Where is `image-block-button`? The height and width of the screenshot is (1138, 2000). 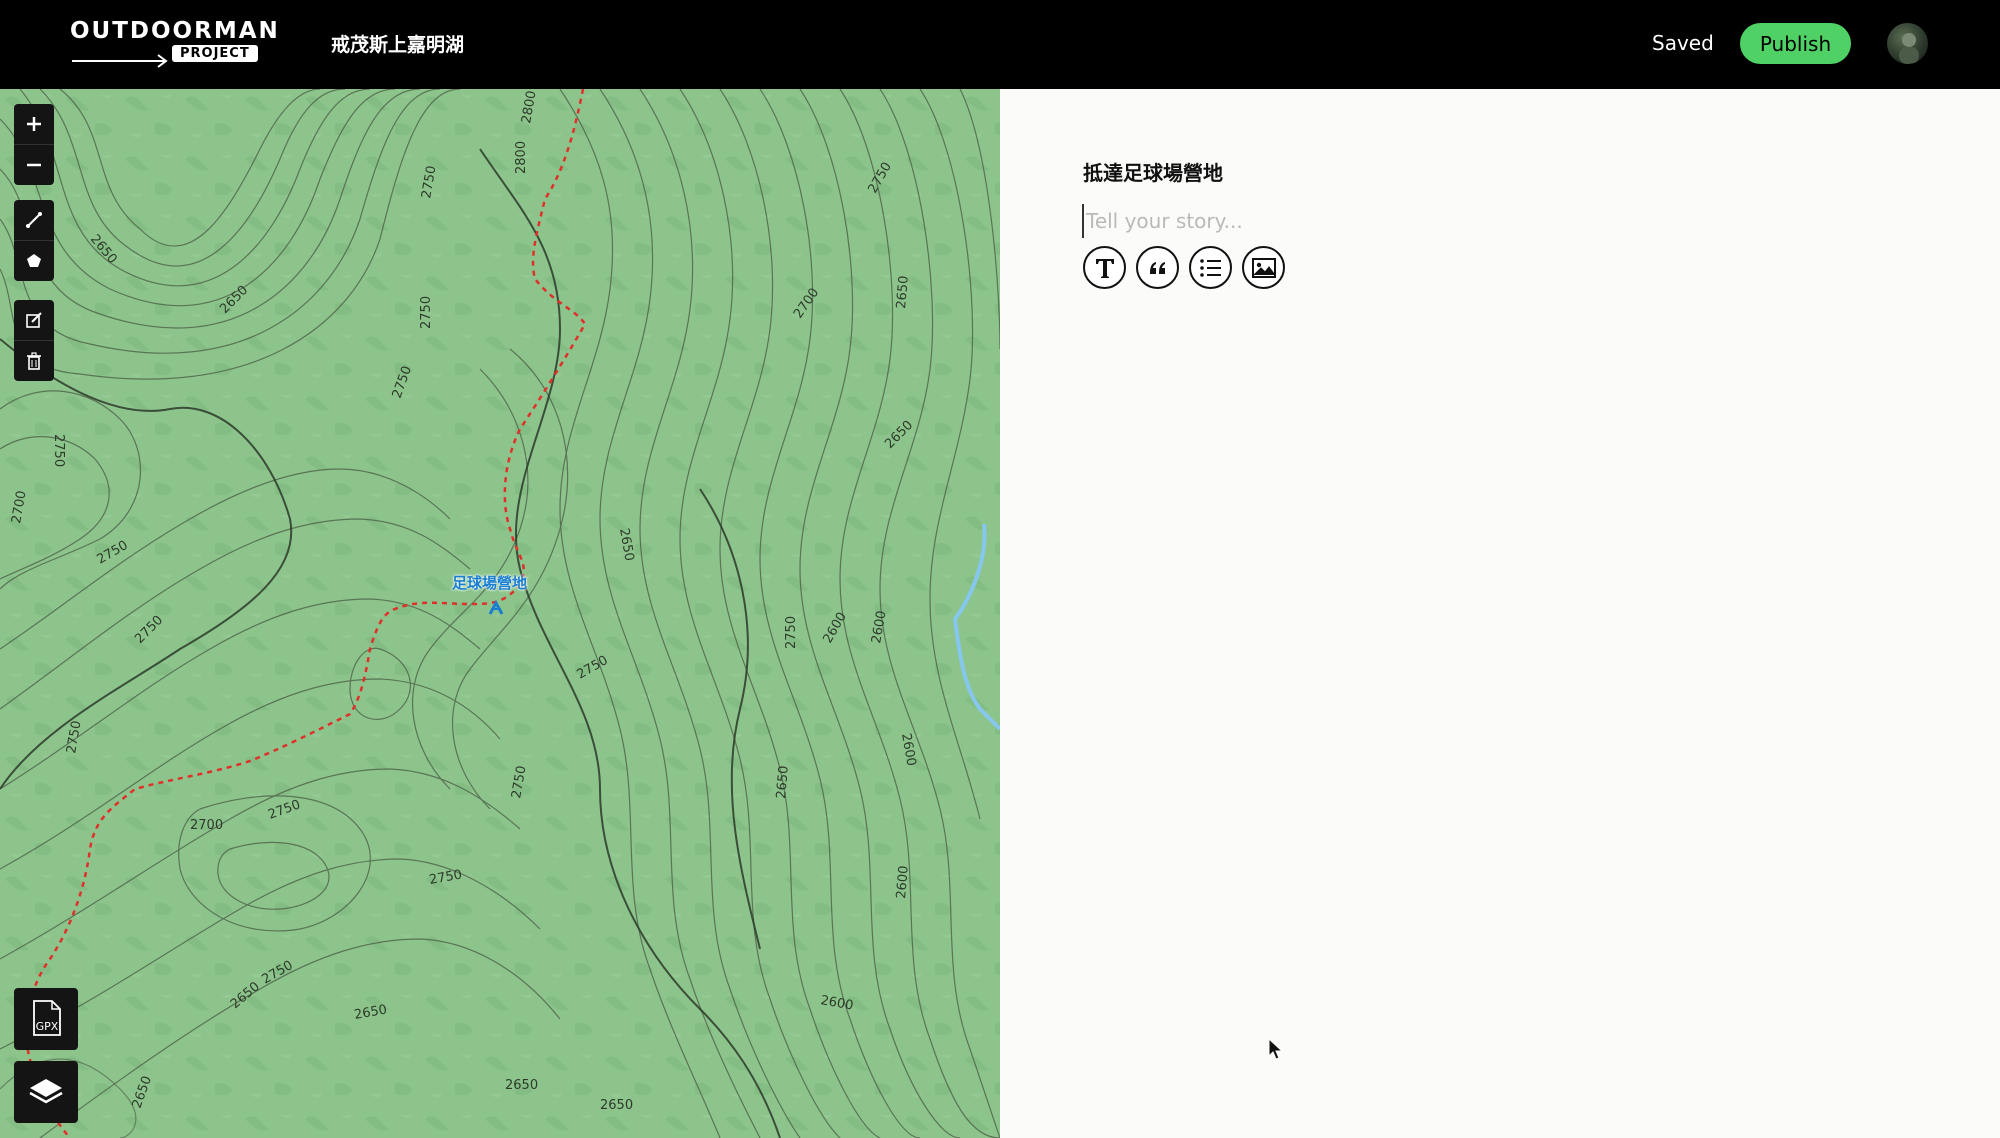
image-block-button is located at coordinates (1263, 267).